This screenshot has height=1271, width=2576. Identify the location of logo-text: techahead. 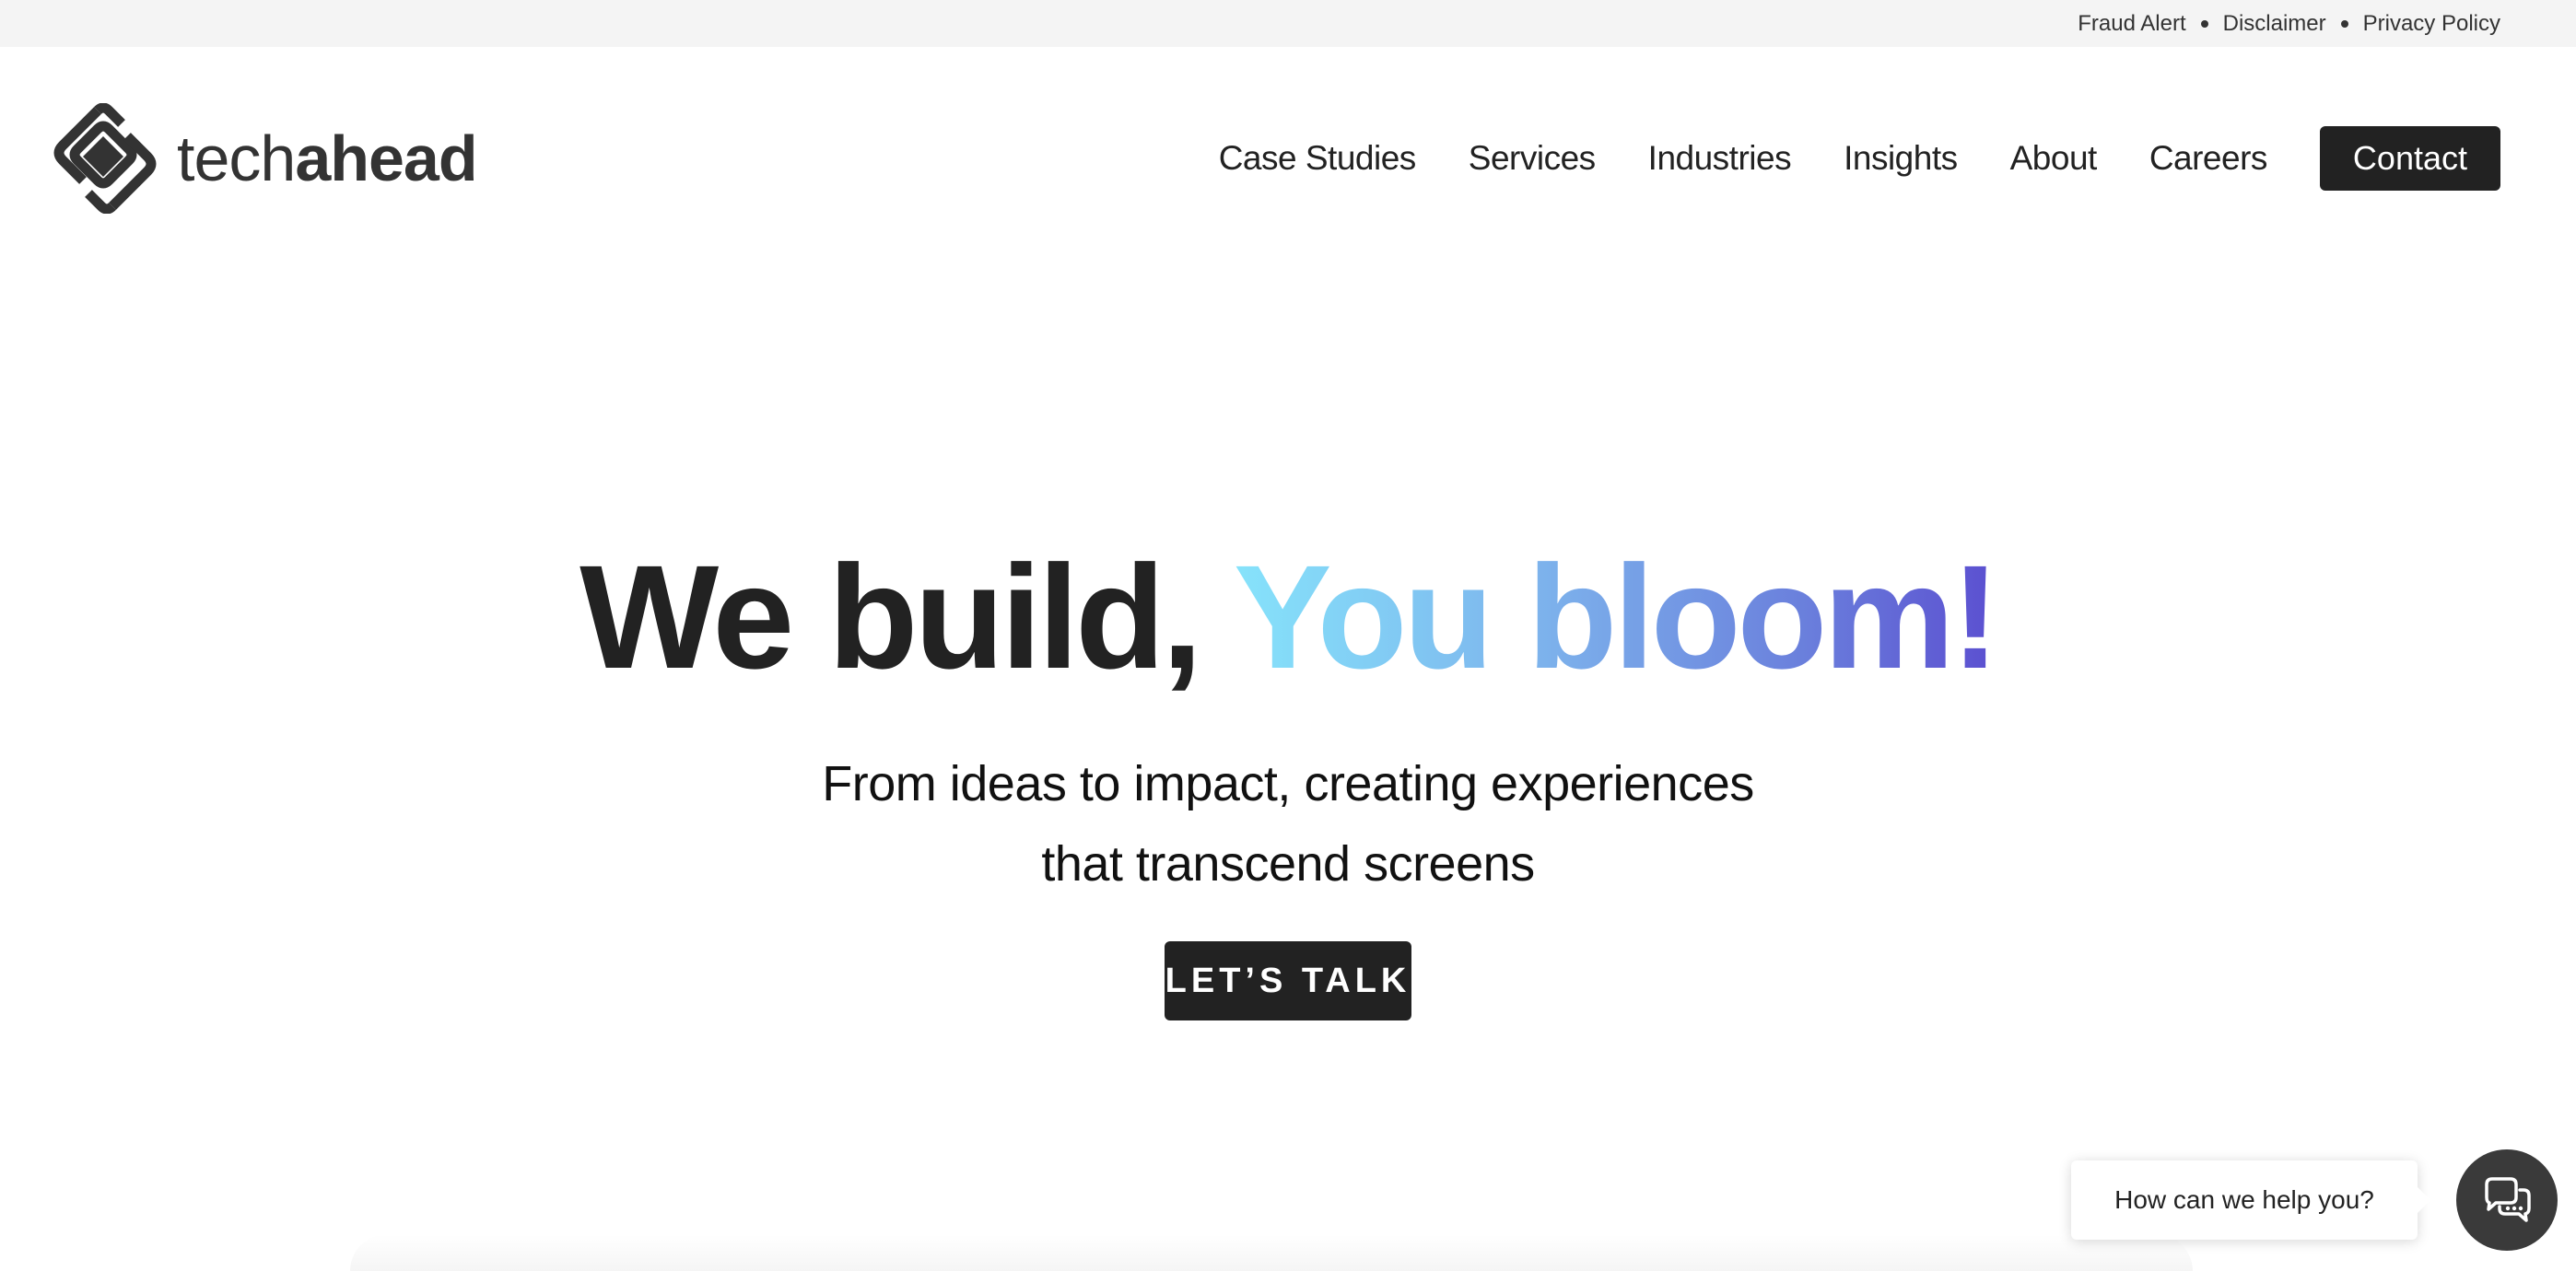
(327, 158).